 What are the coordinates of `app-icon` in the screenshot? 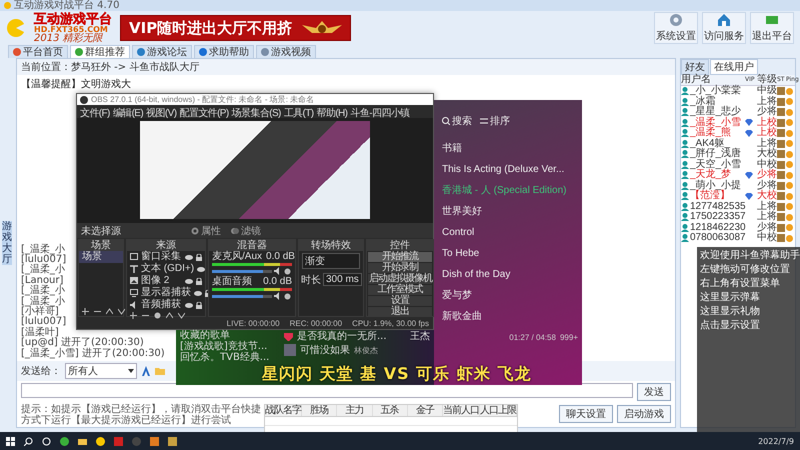 It's located at (64, 441).